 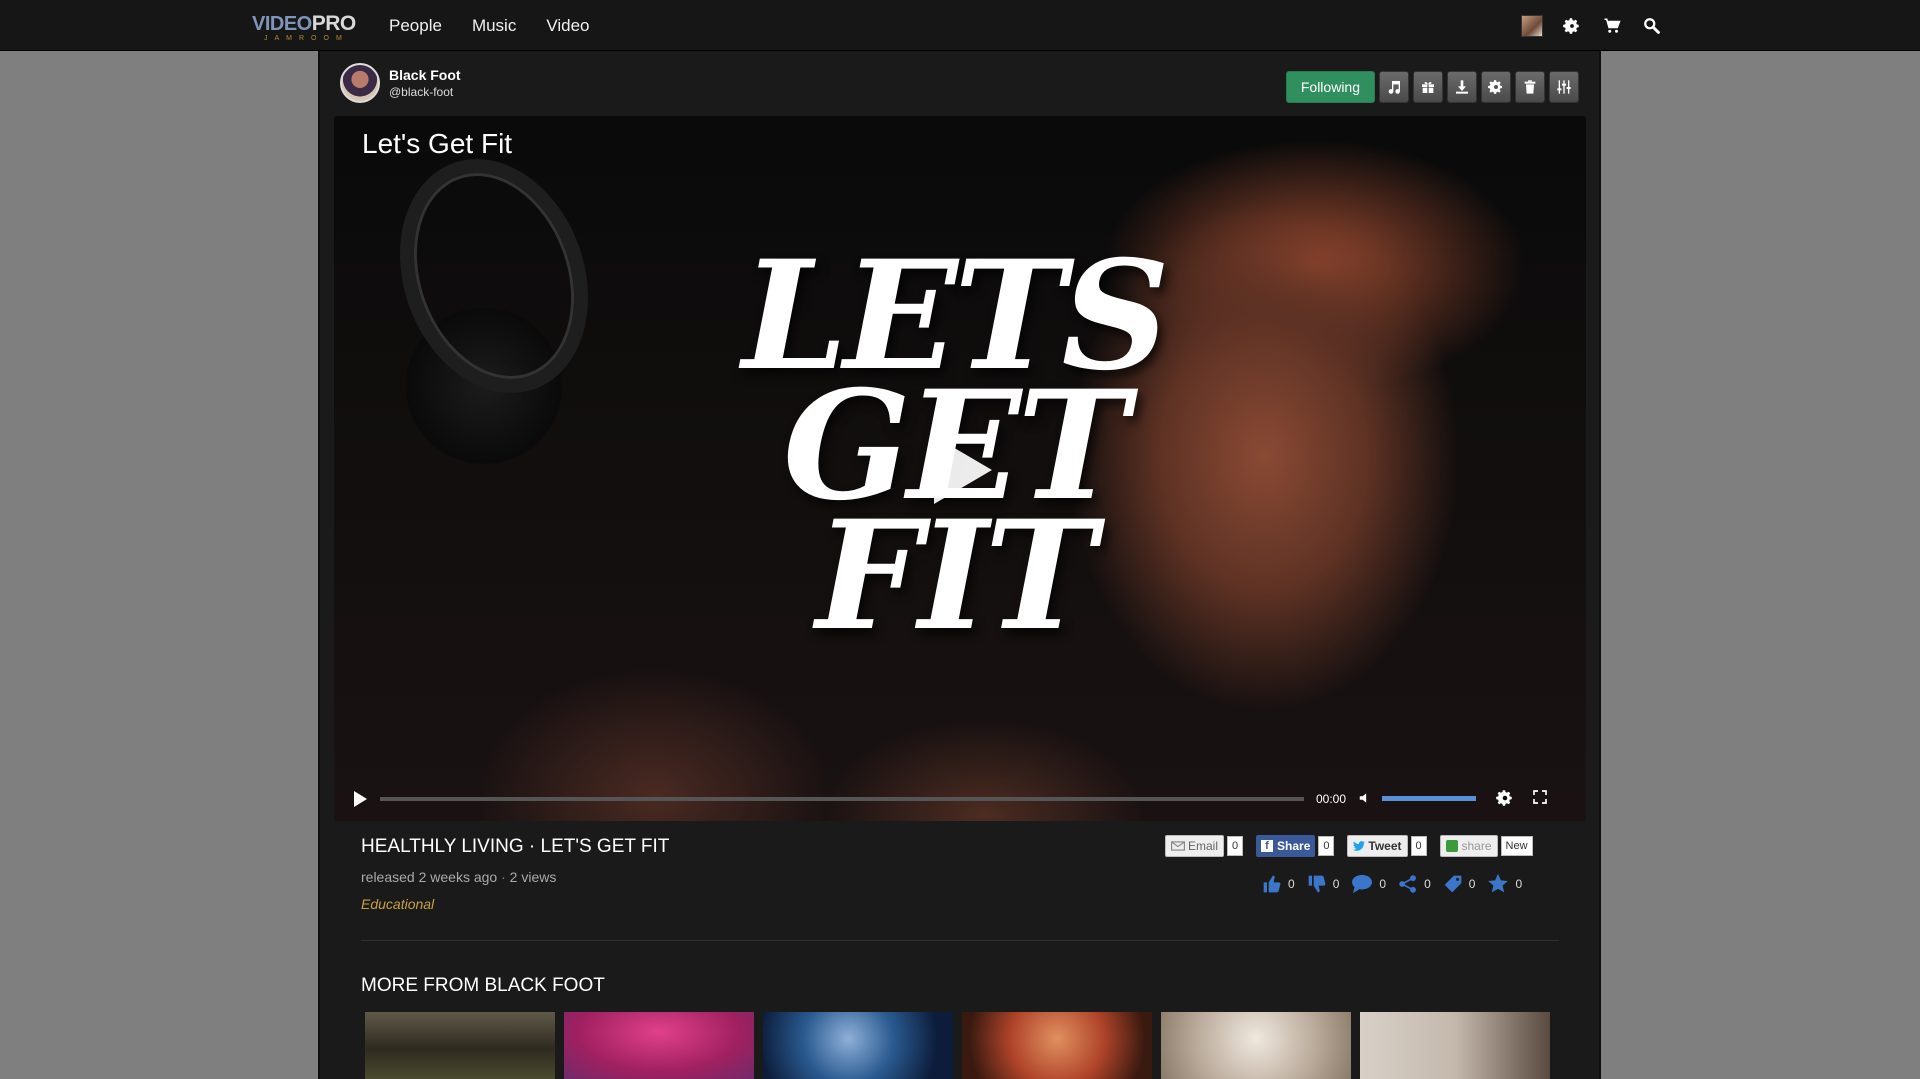 What do you see at coordinates (425, 75) in the screenshot?
I see `profile-name: Black Foot` at bounding box center [425, 75].